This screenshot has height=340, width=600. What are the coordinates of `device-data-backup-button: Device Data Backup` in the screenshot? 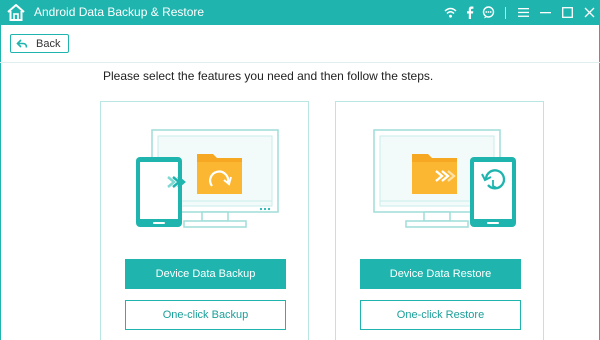 It's located at (205, 274).